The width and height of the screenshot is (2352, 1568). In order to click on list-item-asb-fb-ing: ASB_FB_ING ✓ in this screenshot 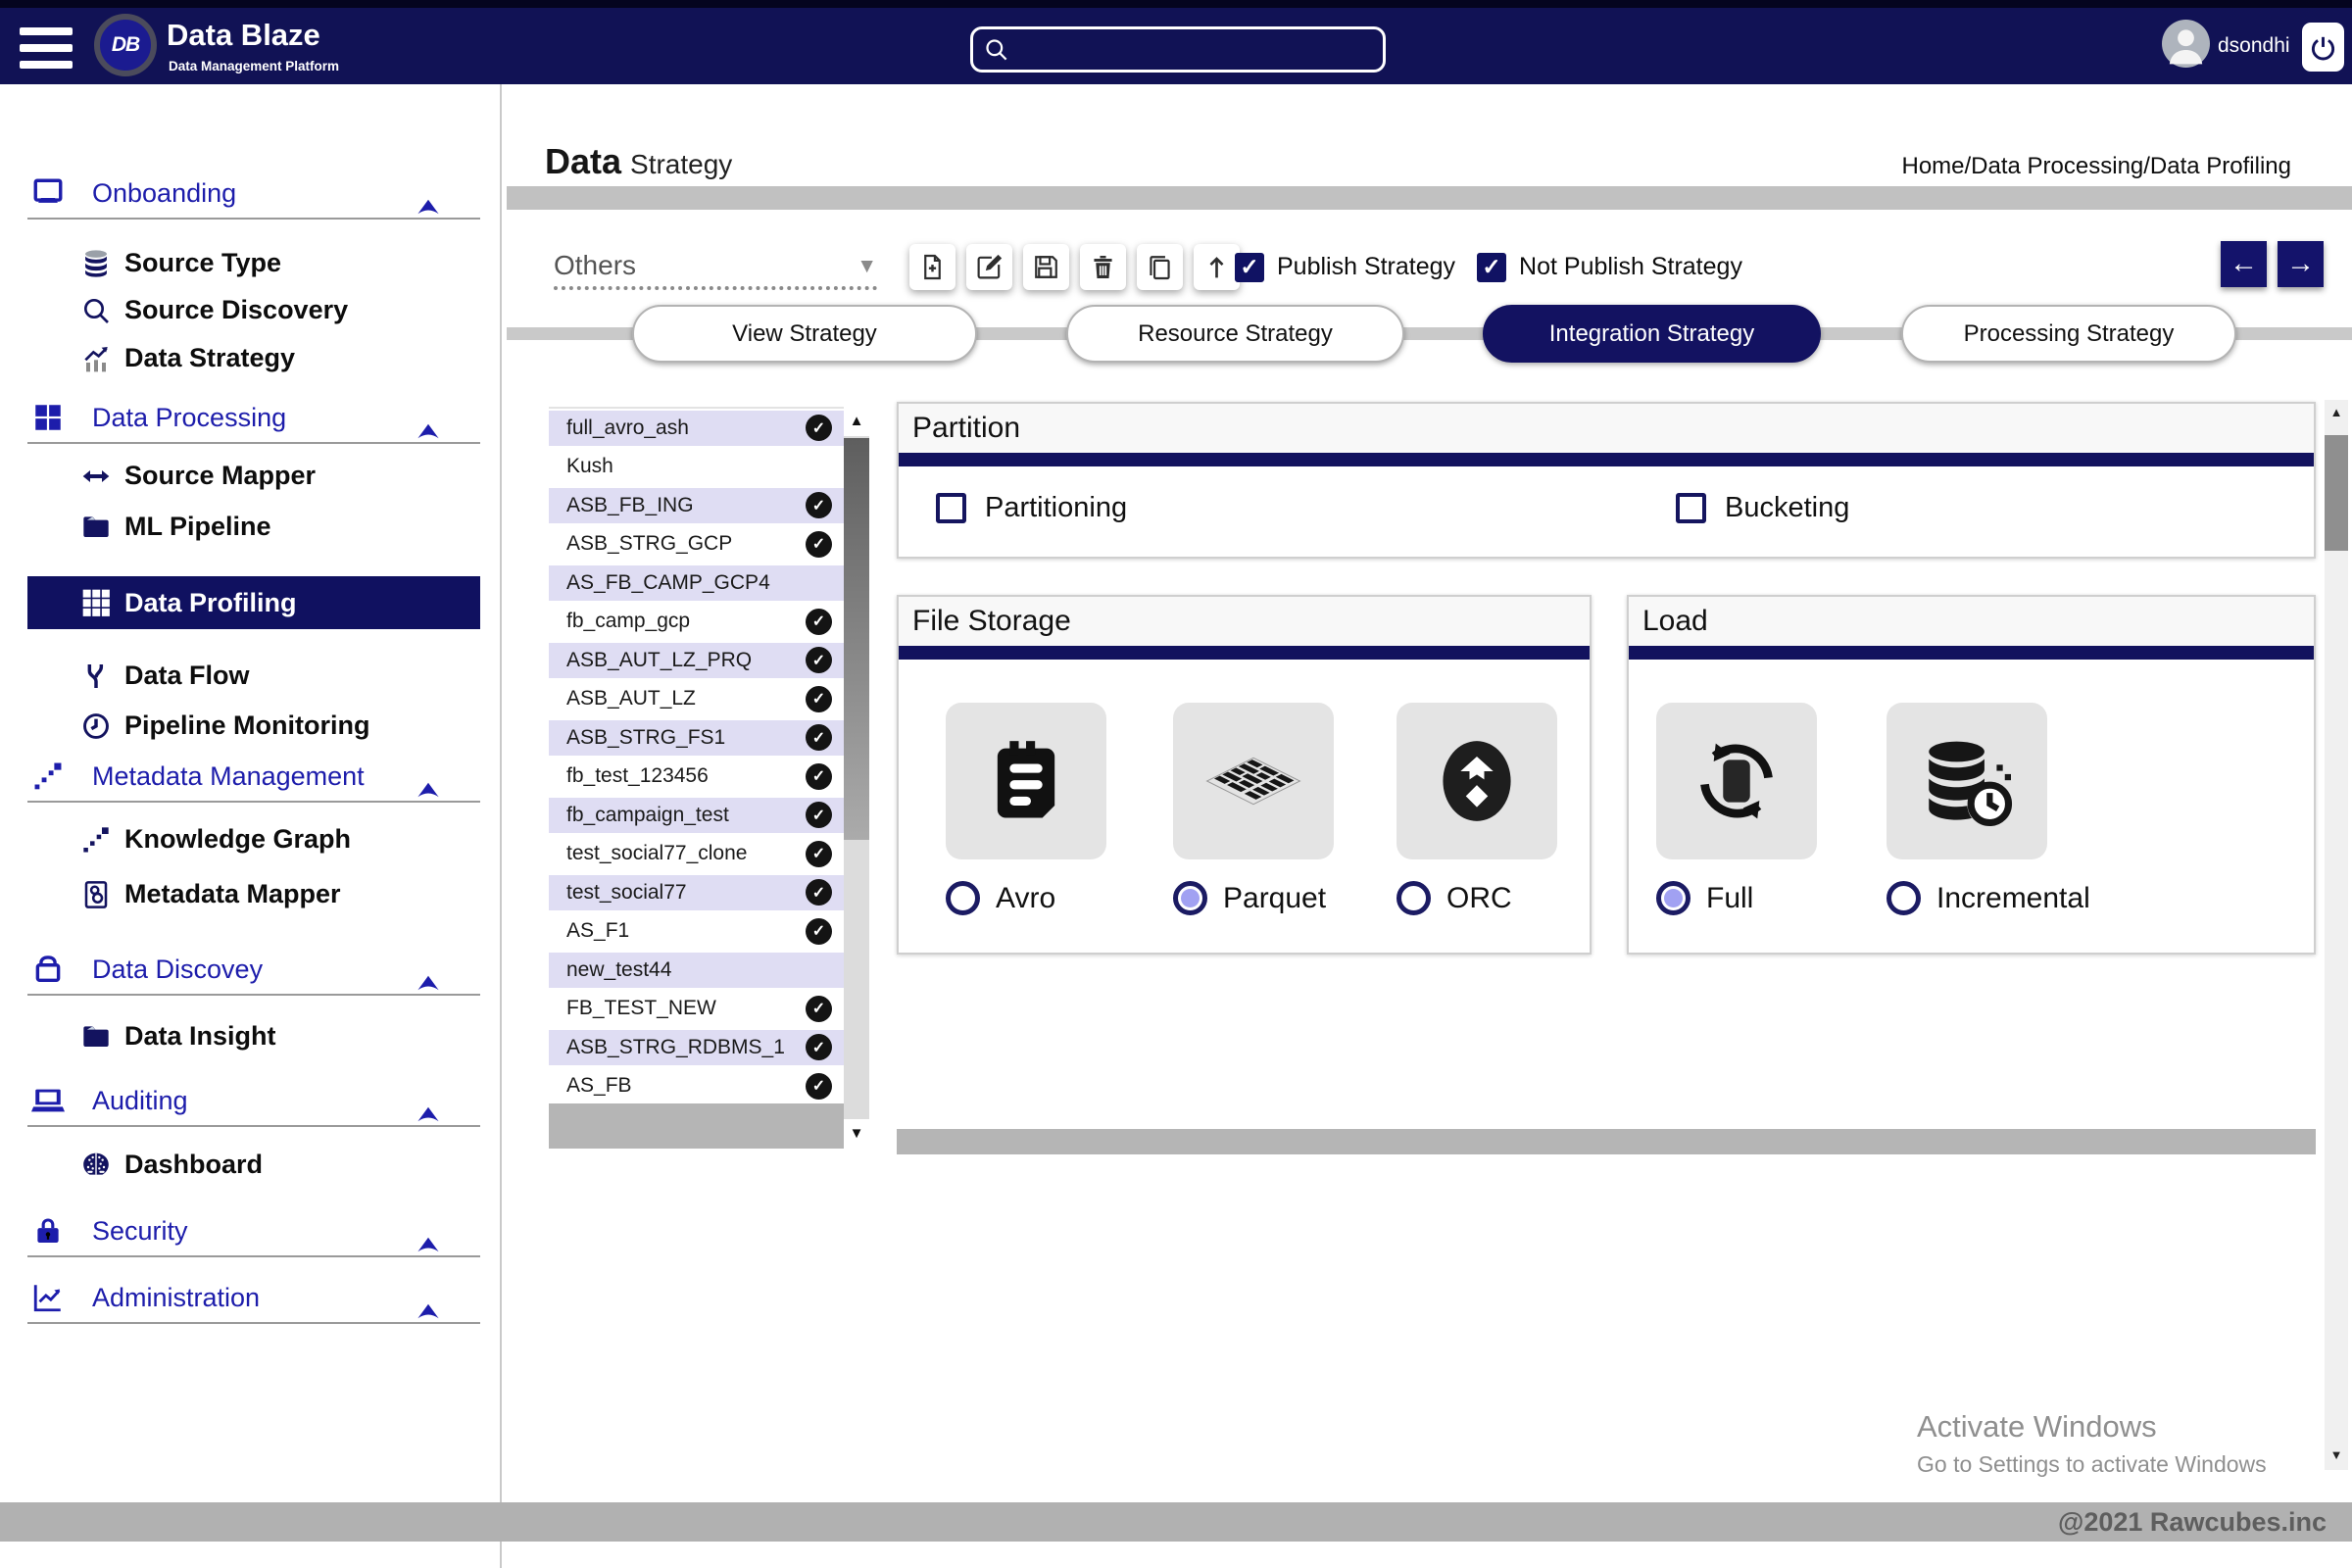, I will do `click(696, 506)`.